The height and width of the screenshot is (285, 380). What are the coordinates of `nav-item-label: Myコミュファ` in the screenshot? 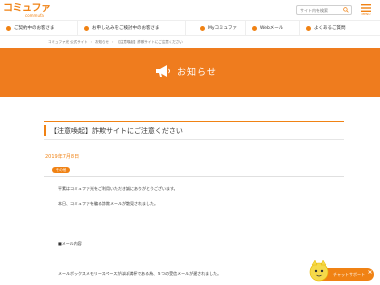 It's located at (223, 28).